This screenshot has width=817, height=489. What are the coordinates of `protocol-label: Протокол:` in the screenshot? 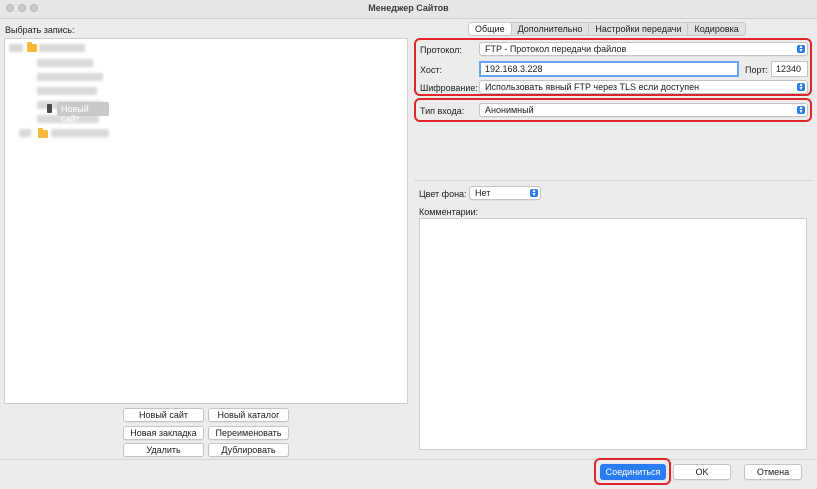 It's located at (441, 50).